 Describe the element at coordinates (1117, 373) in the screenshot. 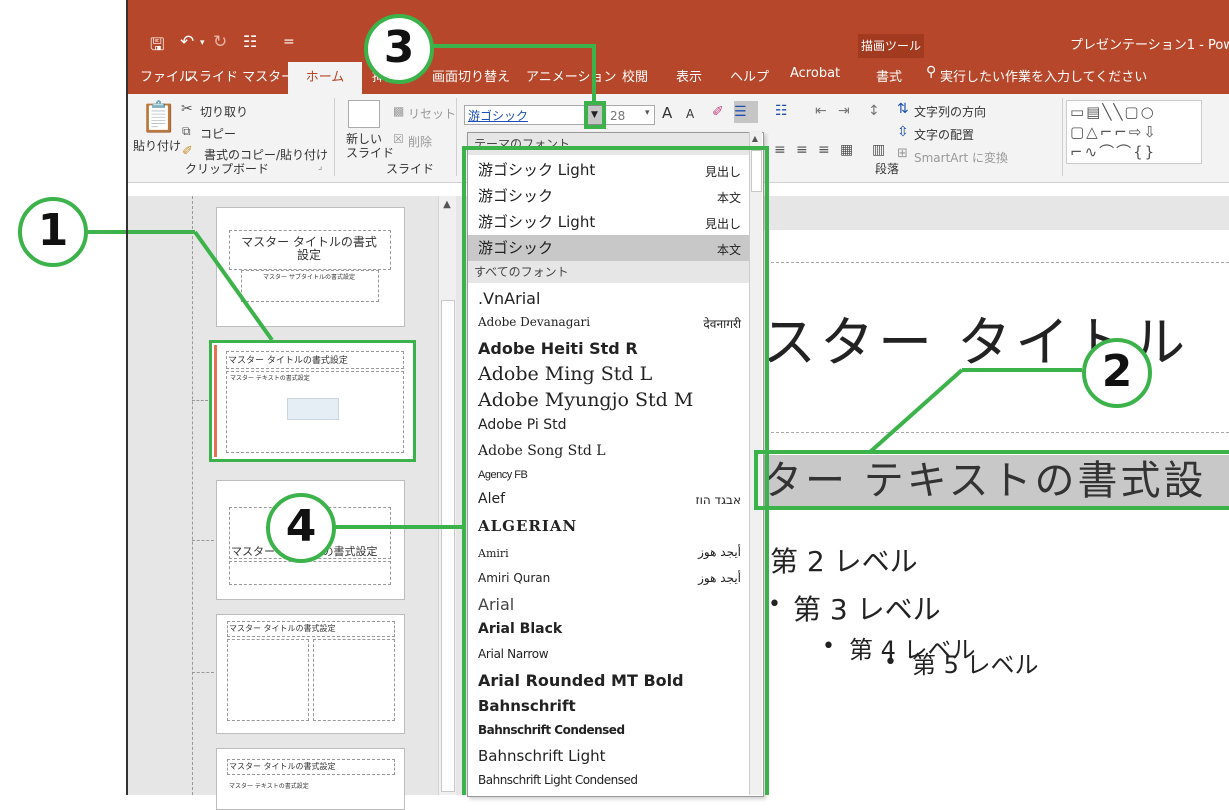

I see `callout-2: 2` at that location.